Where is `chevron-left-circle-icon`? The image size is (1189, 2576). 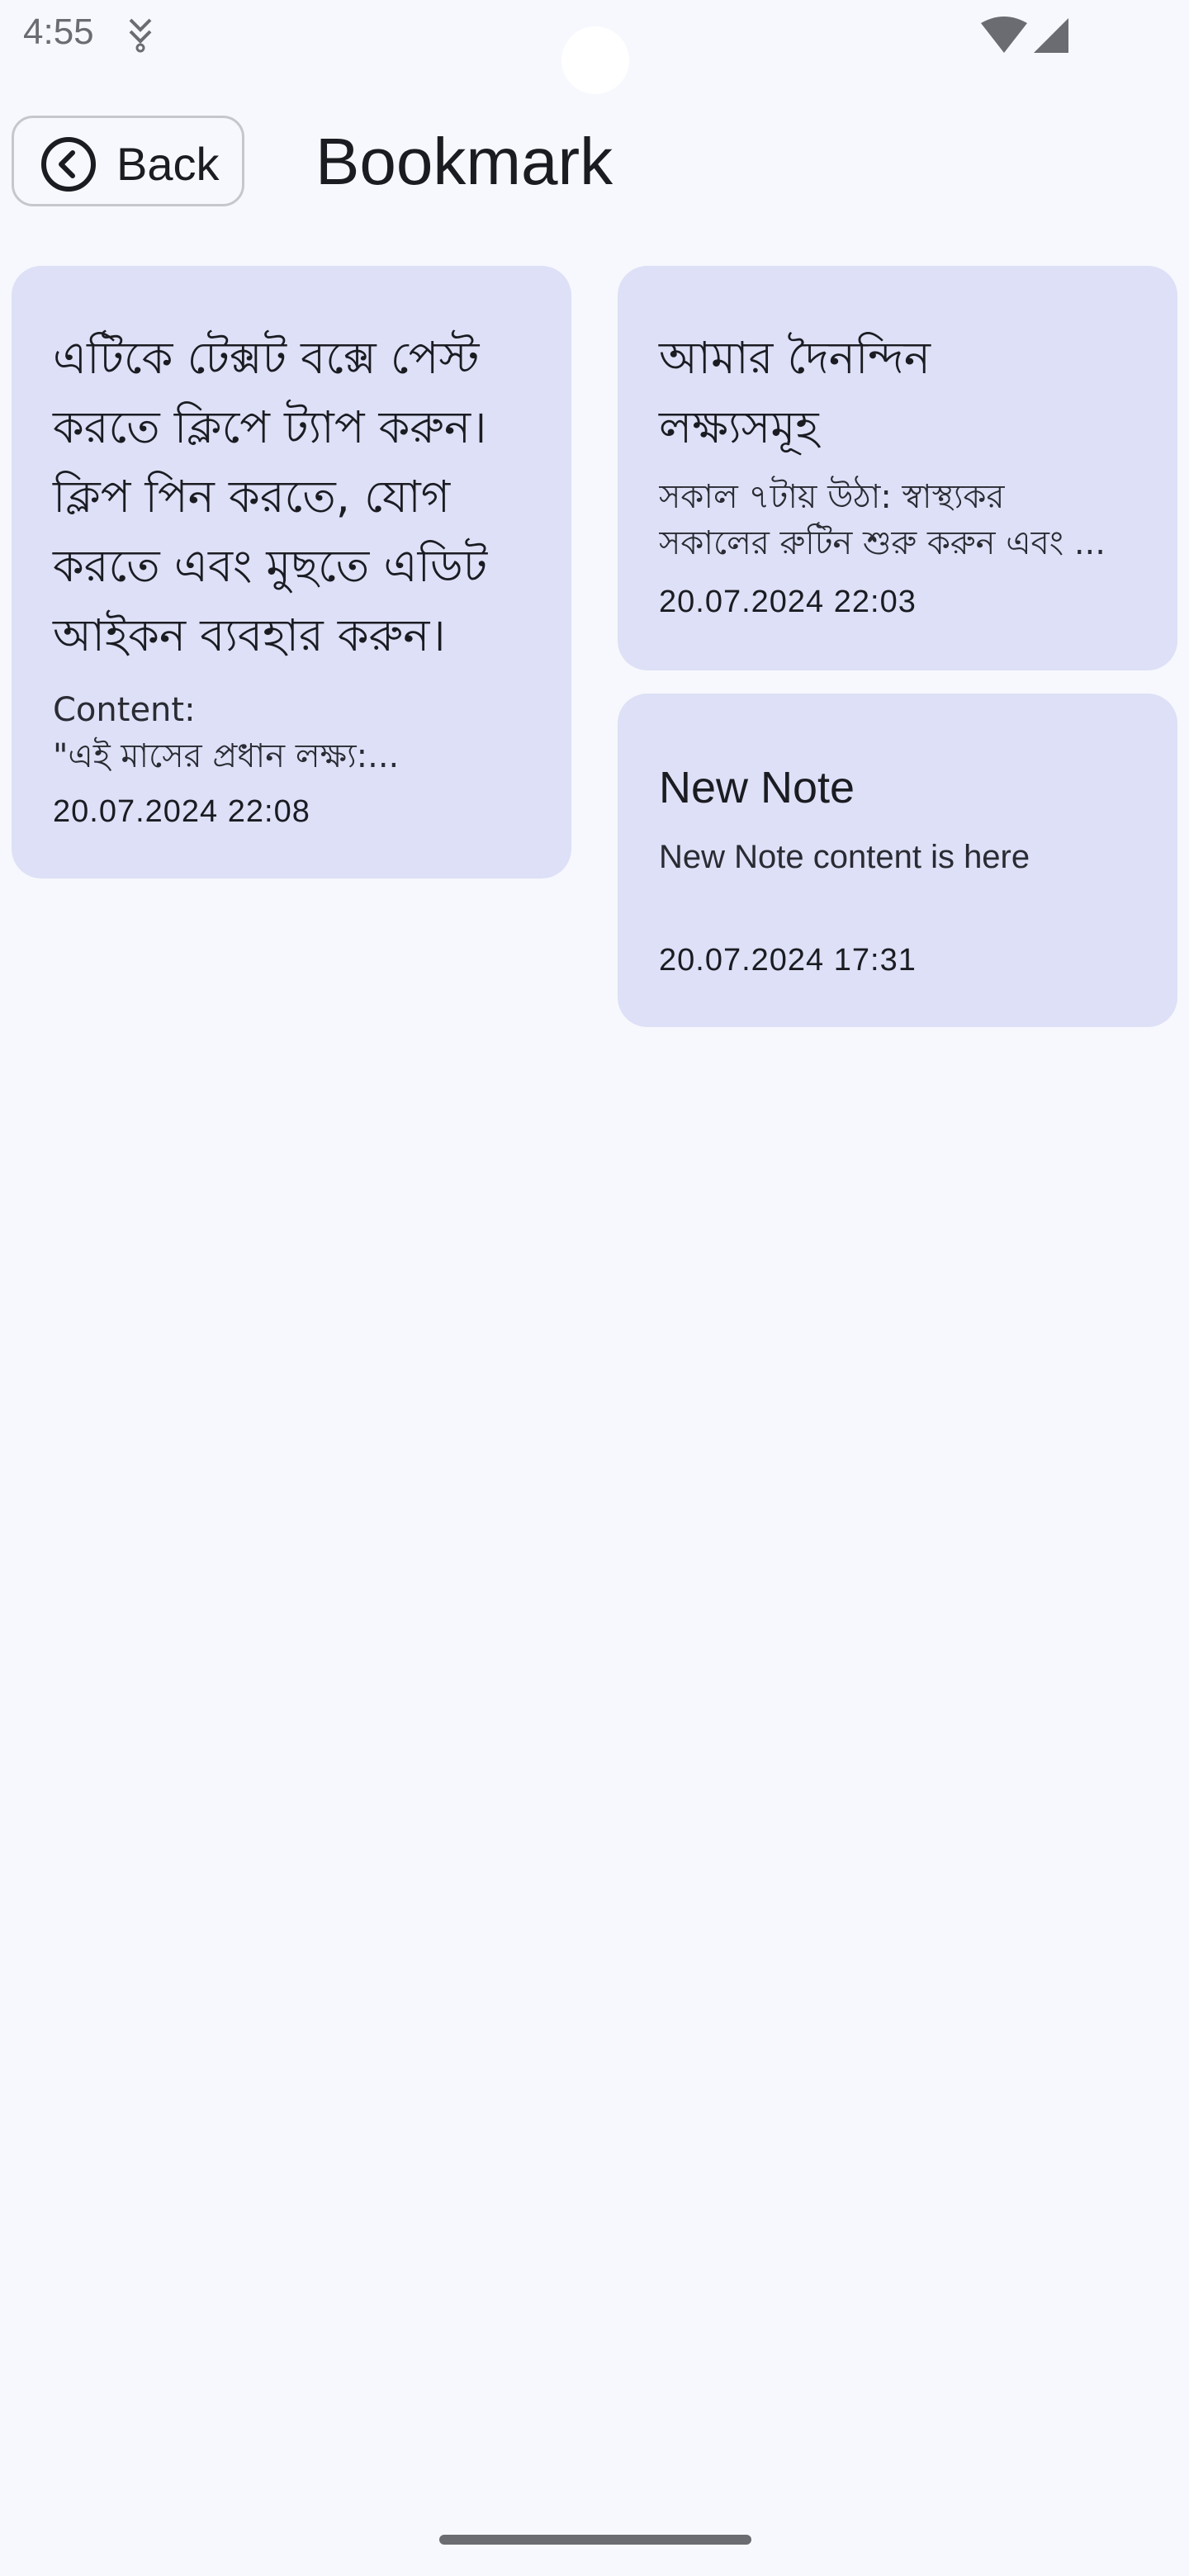
chevron-left-circle-icon is located at coordinates (68, 164).